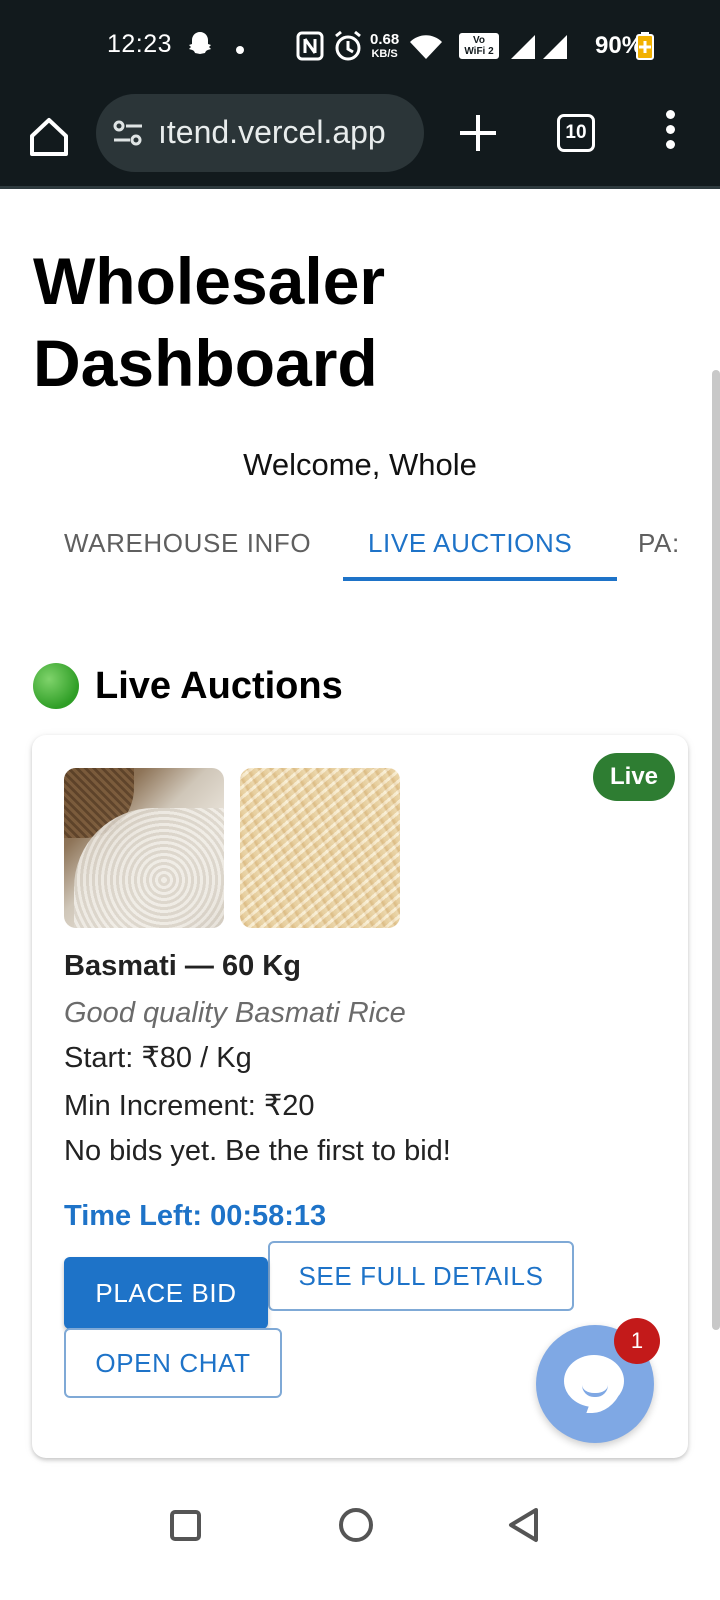  I want to click on open-chat-button: OPEN CHAT, so click(173, 1363).